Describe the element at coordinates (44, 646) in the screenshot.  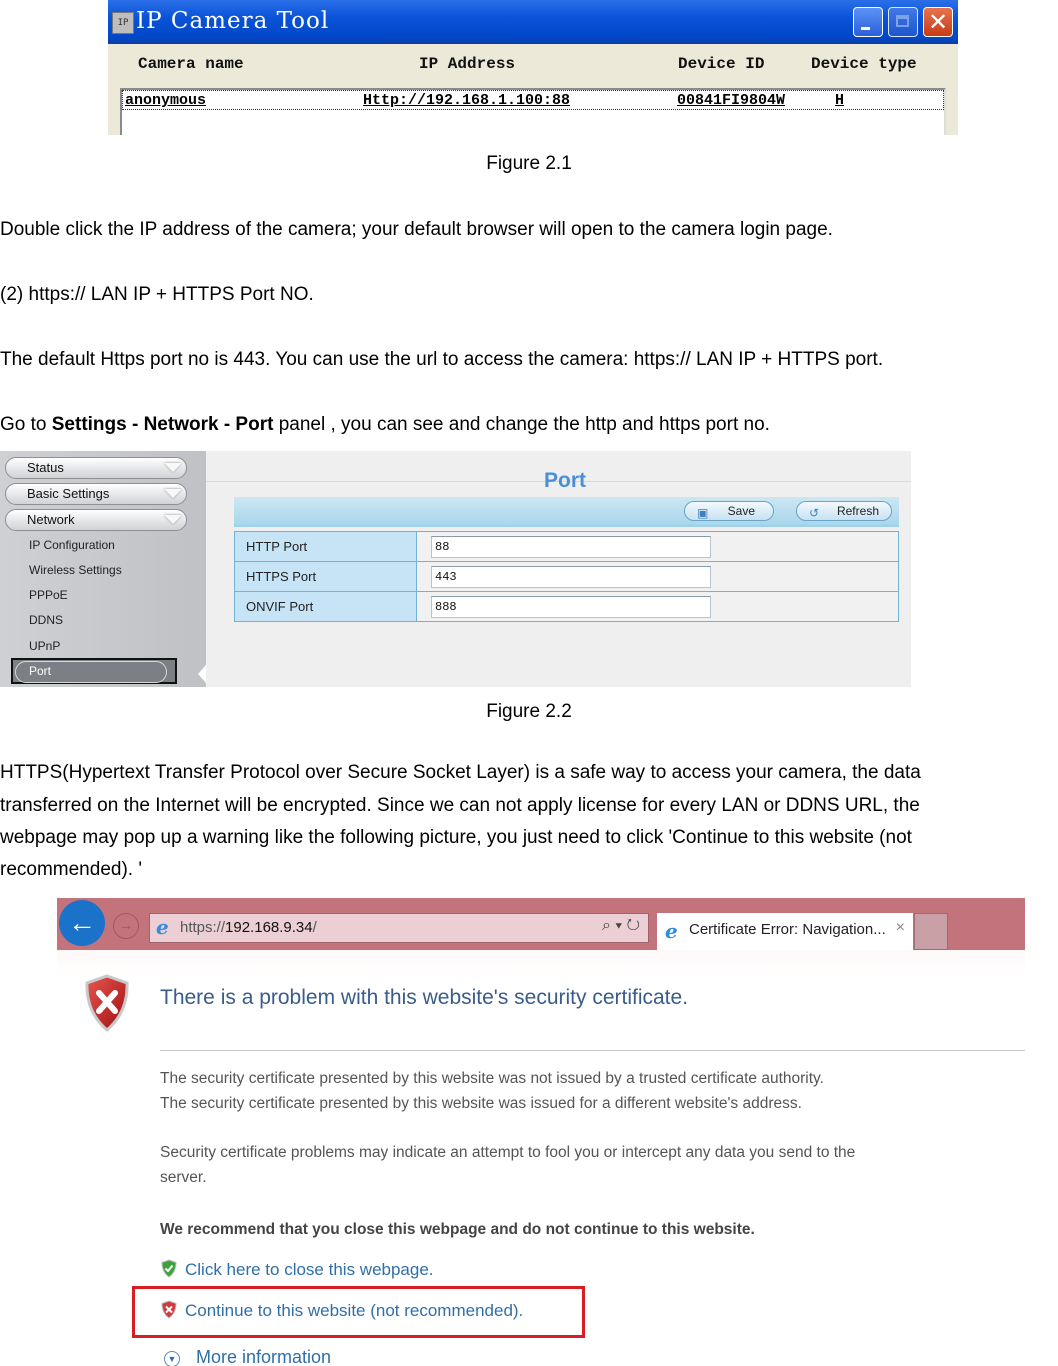
I see `sidebar-item-upnp: UPnP` at that location.